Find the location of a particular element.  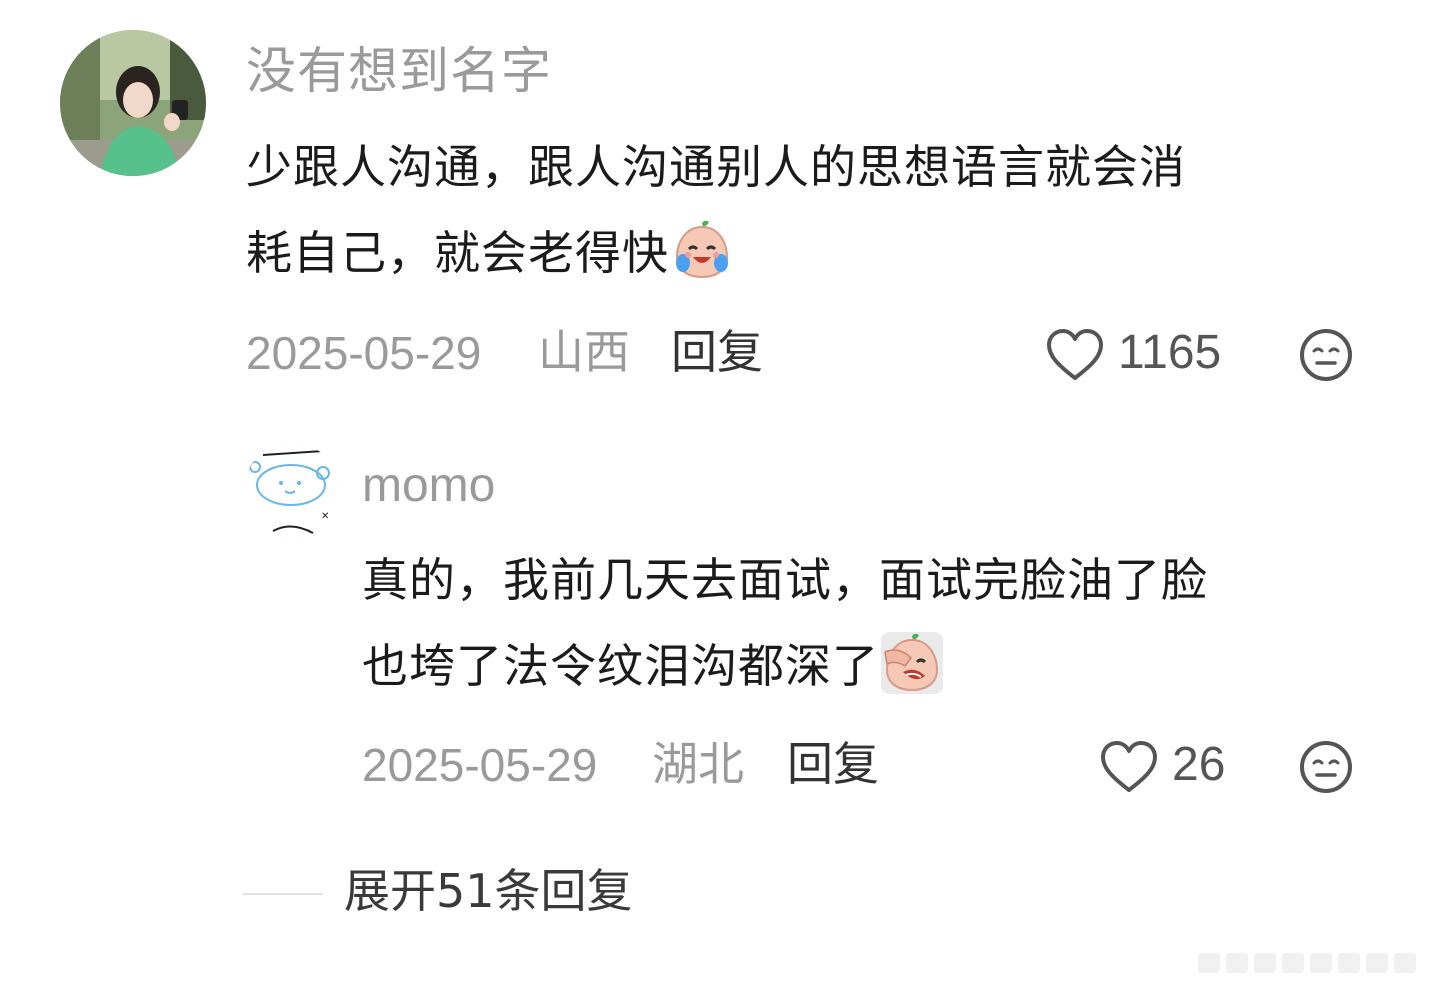

comment-text: 少跟人沟通，跟人沟通别人的思想语言就会消 耗自己，就会老得快 is located at coordinates (831, 210).